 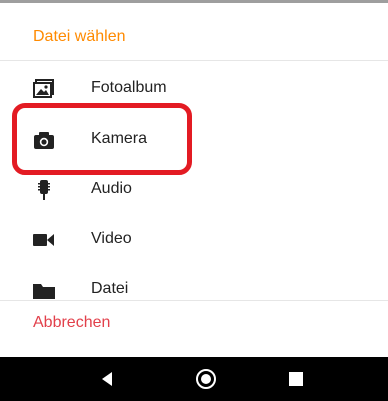 What do you see at coordinates (44, 290) in the screenshot?
I see `folder-icon` at bounding box center [44, 290].